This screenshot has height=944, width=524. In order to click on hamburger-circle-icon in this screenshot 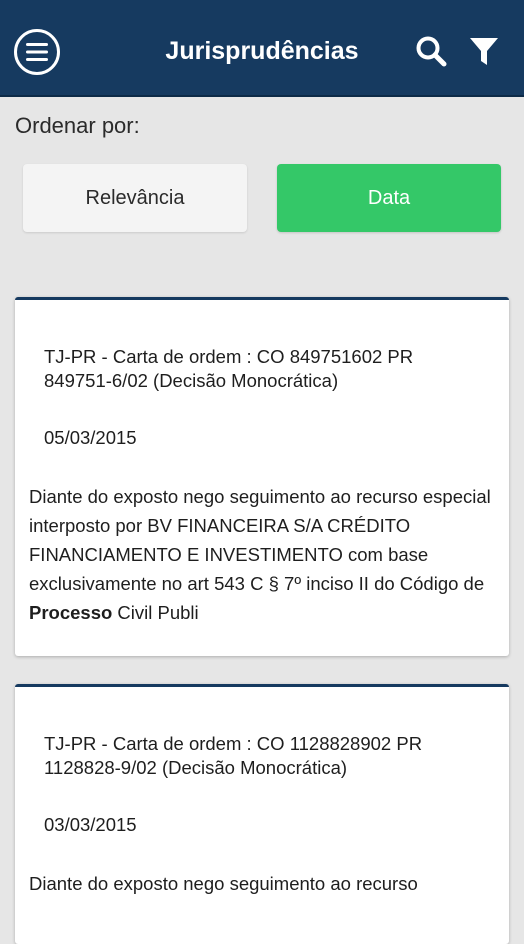, I will do `click(37, 52)`.